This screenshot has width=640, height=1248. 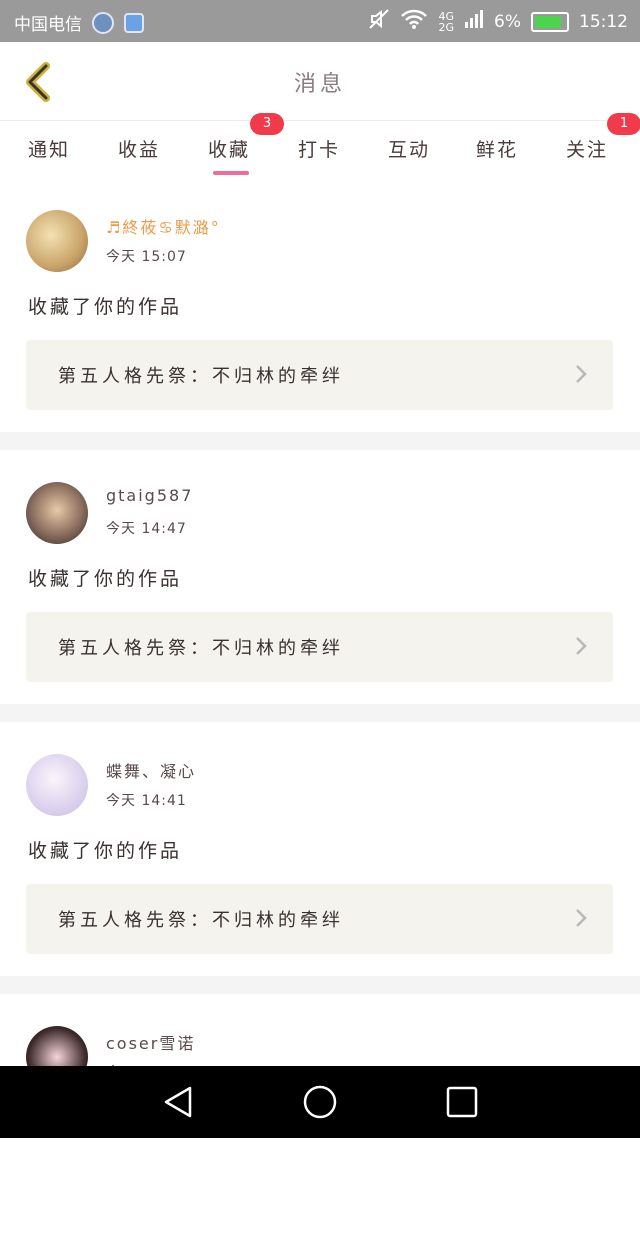 I want to click on tab-favorites: 收藏, so click(x=229, y=148).